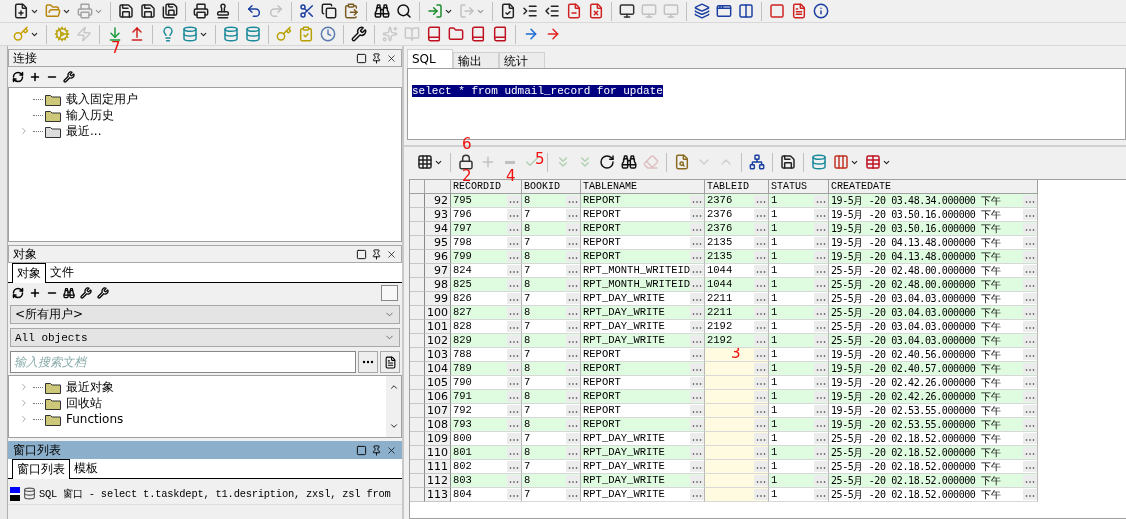  I want to click on table-cell: 19-5月 -20 02.40.57.000000 下午, so click(933, 369).